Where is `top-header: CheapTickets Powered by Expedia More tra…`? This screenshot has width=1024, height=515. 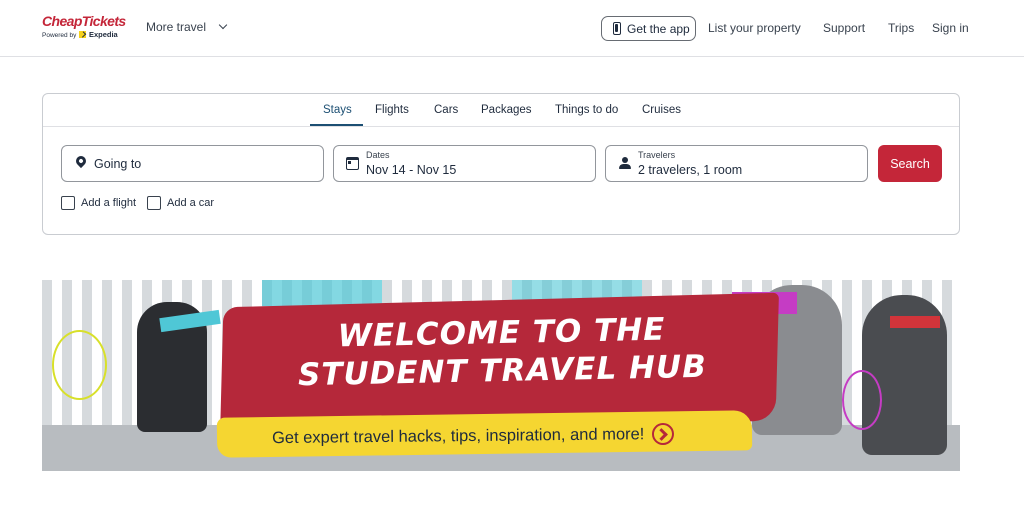
top-header: CheapTickets Powered by Expedia More tra… is located at coordinates (512, 28).